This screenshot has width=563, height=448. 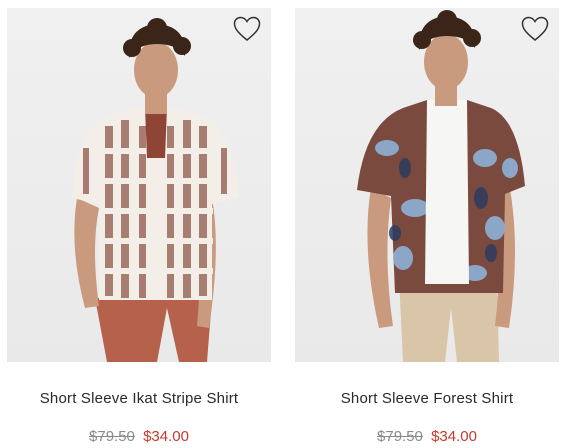 I want to click on product-name: Short Sleeve Forest Shirt, so click(x=427, y=398).